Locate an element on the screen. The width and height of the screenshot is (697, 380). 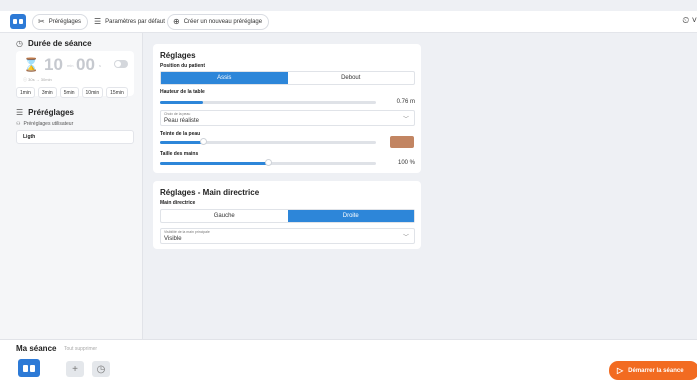
preset-5min: 5min is located at coordinates (69, 92).